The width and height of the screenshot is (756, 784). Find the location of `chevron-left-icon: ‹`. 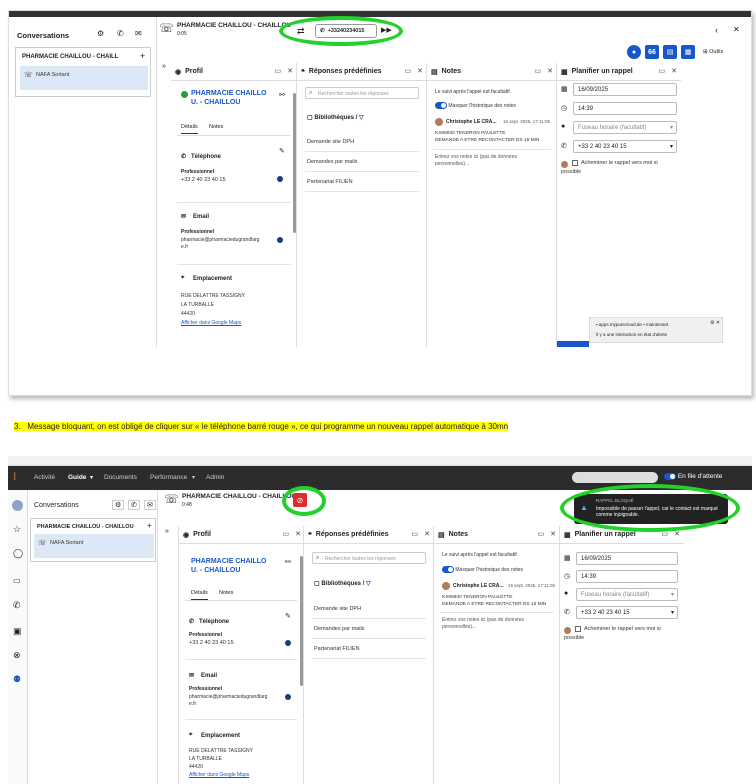

chevron-left-icon: ‹ is located at coordinates (716, 30).